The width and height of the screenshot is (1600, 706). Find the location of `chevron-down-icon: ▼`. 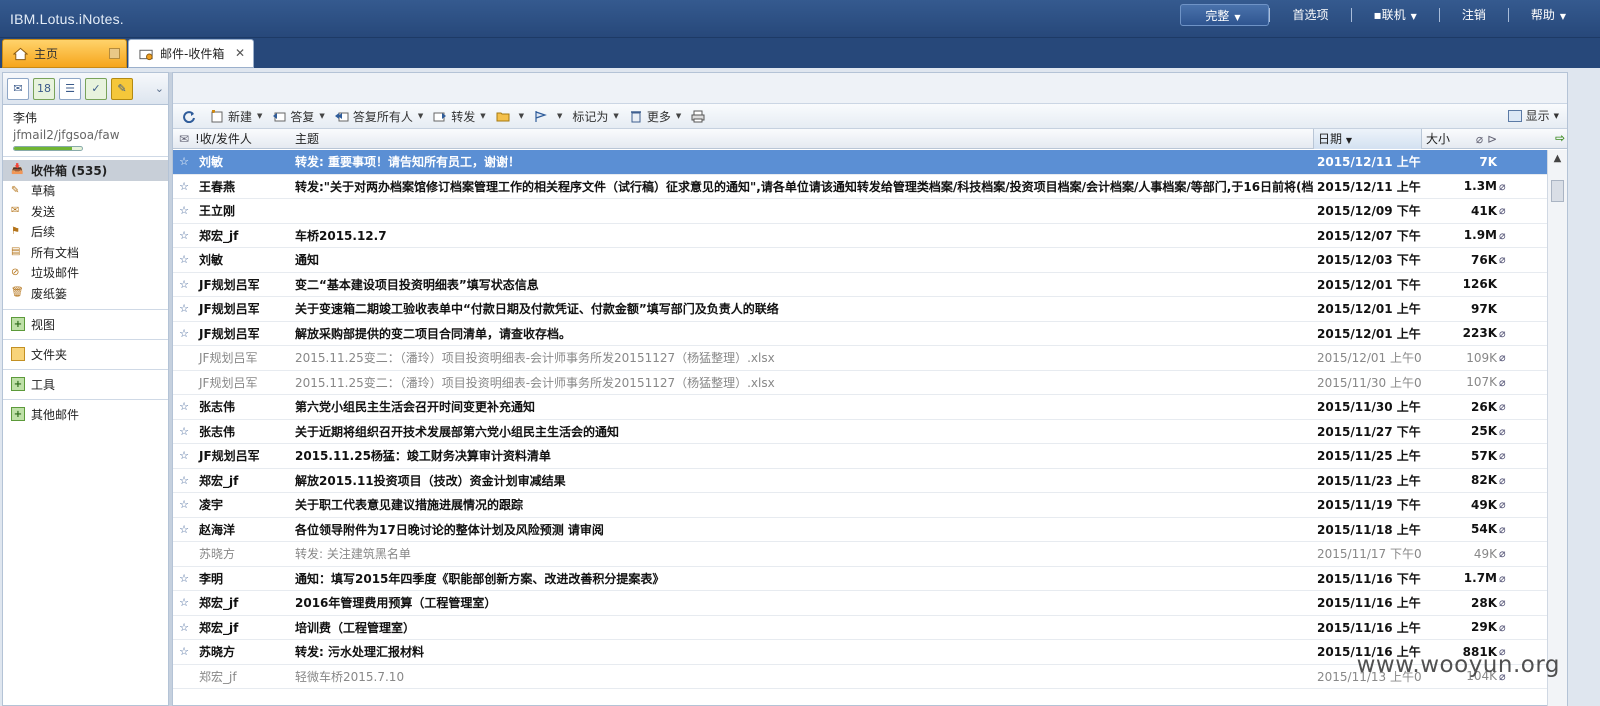

chevron-down-icon: ▼ is located at coordinates (1413, 16).